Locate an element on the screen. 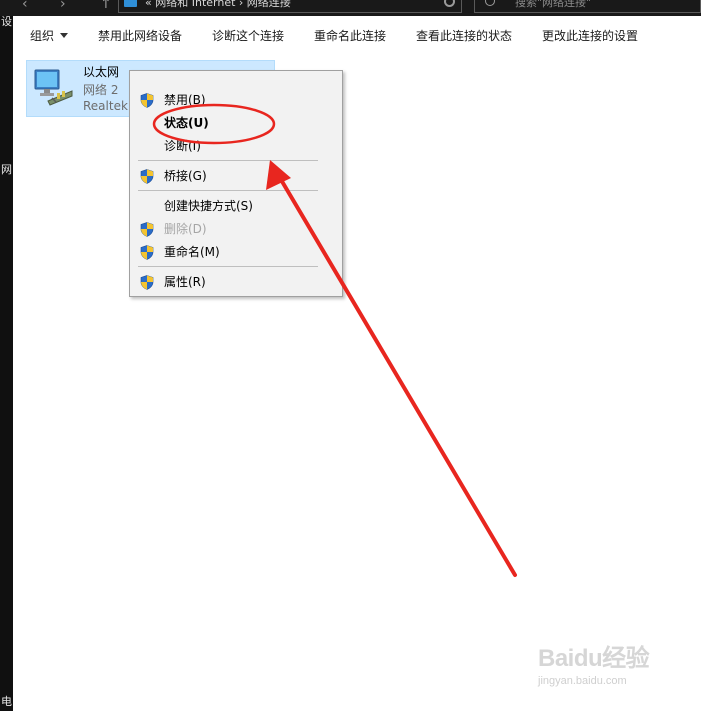 The width and height of the screenshot is (701, 711). menu-item-label: 属性(R) is located at coordinates (185, 282).